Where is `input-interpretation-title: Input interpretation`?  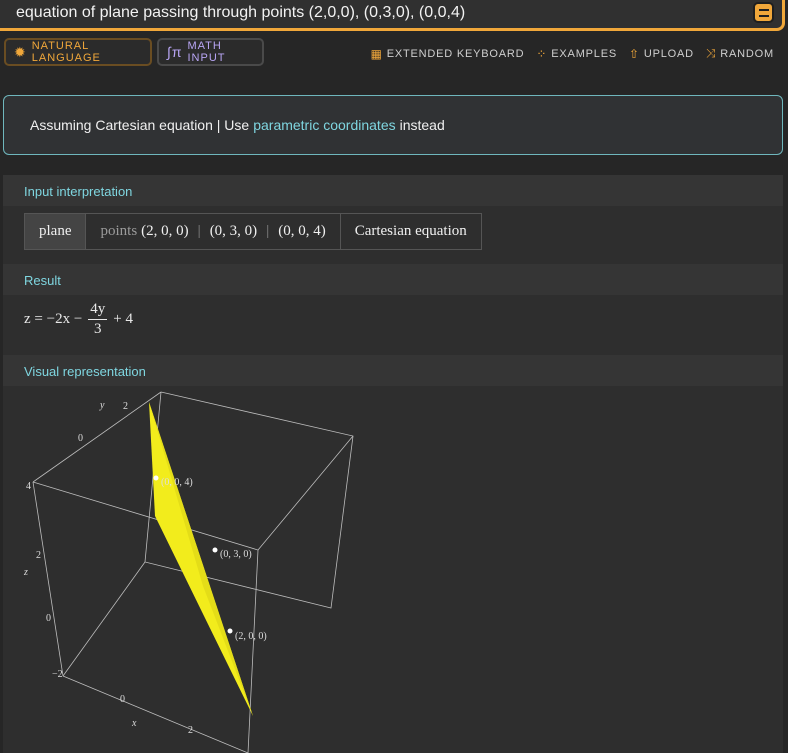 input-interpretation-title: Input interpretation is located at coordinates (78, 191).